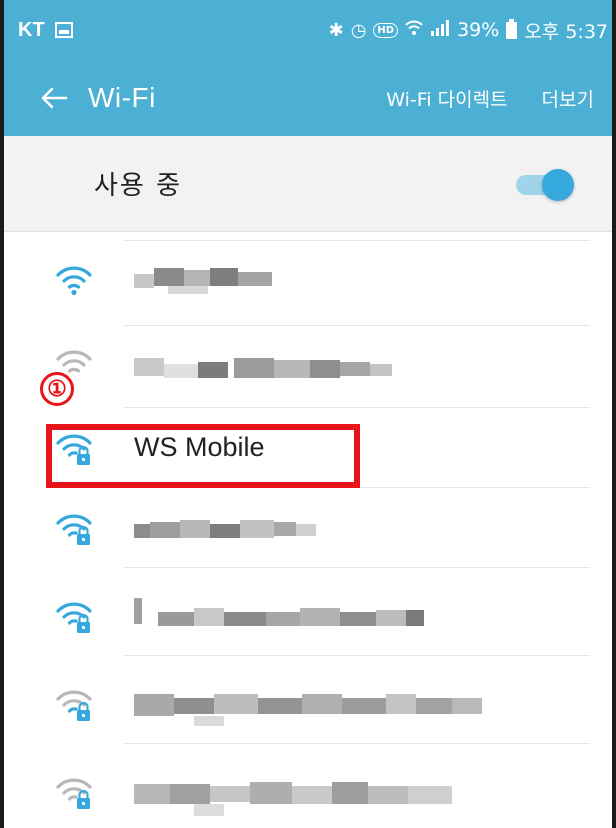 The height and width of the screenshot is (828, 616). I want to click on wifi-icon, so click(74, 281).